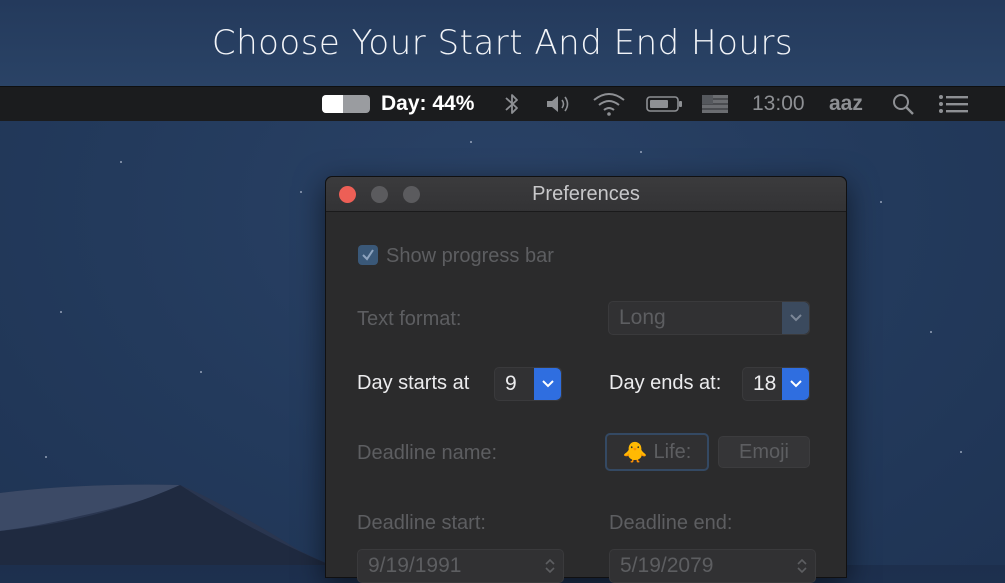 The height and width of the screenshot is (583, 1005). I want to click on day-percentage: Day: 44%, so click(428, 103).